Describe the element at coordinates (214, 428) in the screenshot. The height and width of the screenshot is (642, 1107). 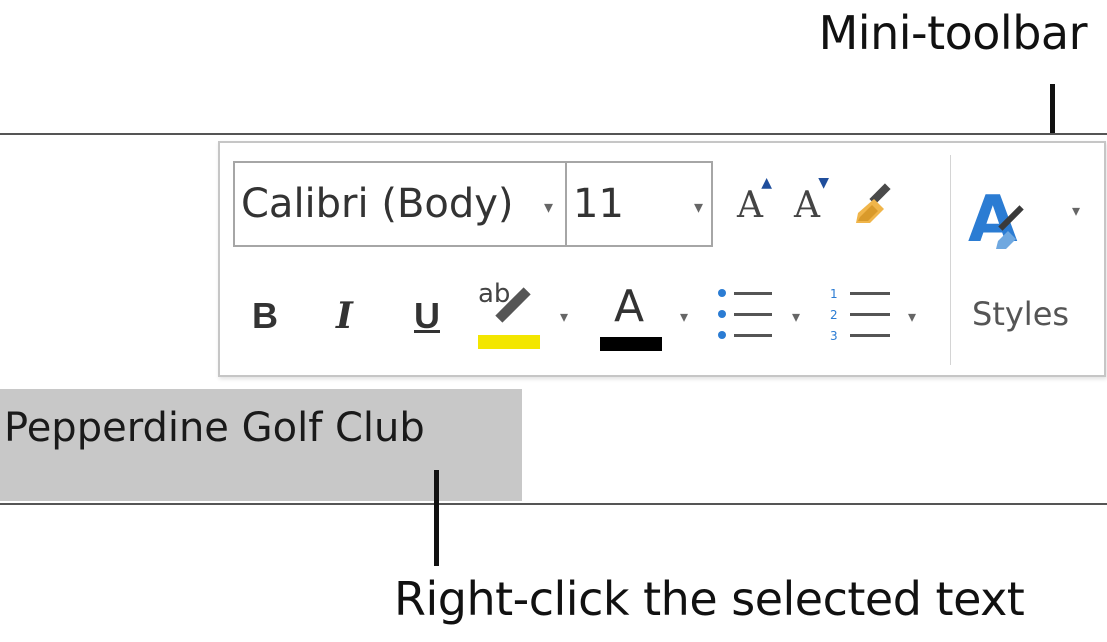
I see `selected-text: Pepperdine Golf Club` at that location.